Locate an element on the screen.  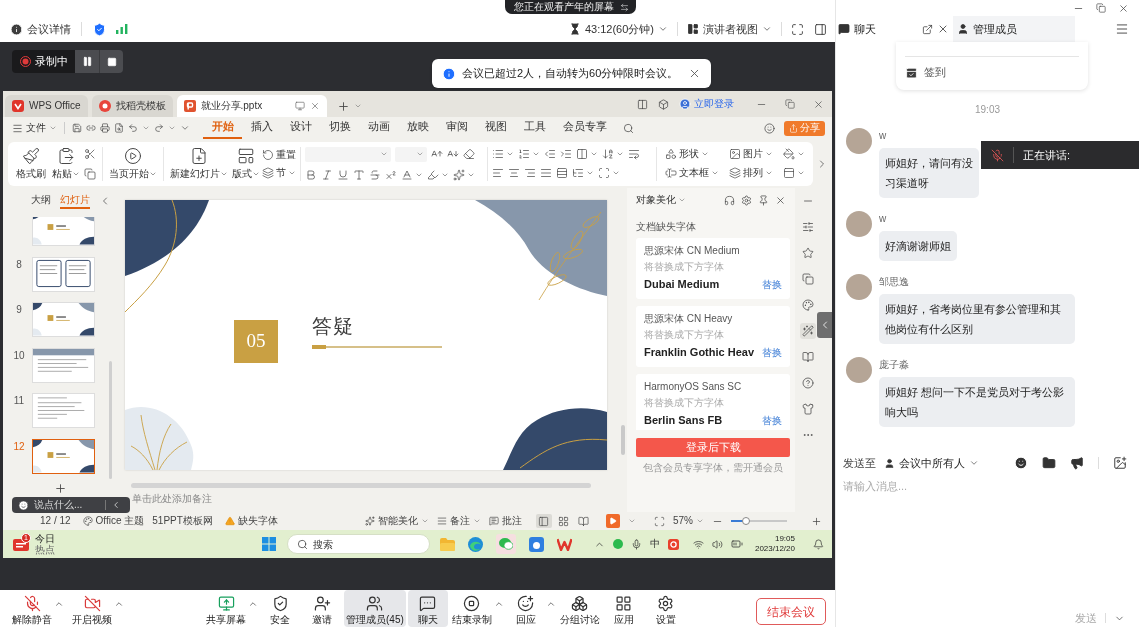
breakout-rooms-button: 分组讨论 is located at coordinates (579, 608).